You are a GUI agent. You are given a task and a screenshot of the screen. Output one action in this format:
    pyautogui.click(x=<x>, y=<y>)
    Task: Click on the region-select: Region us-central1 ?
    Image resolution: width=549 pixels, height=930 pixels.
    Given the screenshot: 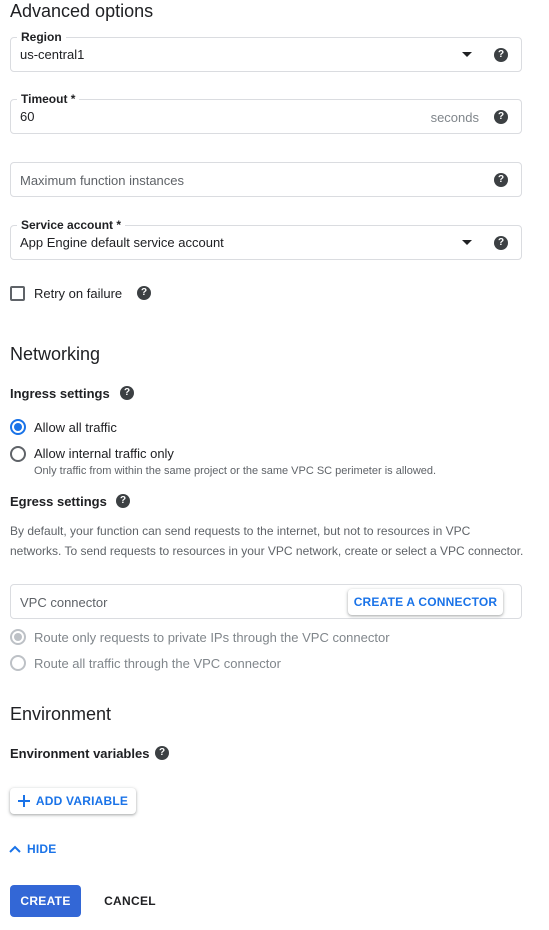 What is the action you would take?
    pyautogui.click(x=266, y=51)
    